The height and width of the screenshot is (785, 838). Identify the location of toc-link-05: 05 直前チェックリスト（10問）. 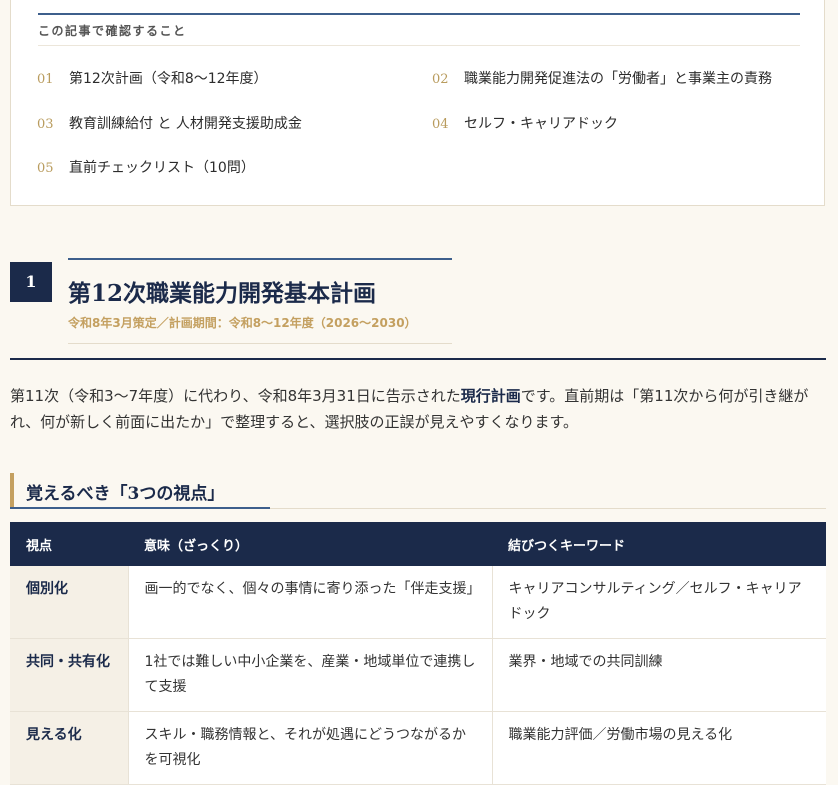
(146, 167).